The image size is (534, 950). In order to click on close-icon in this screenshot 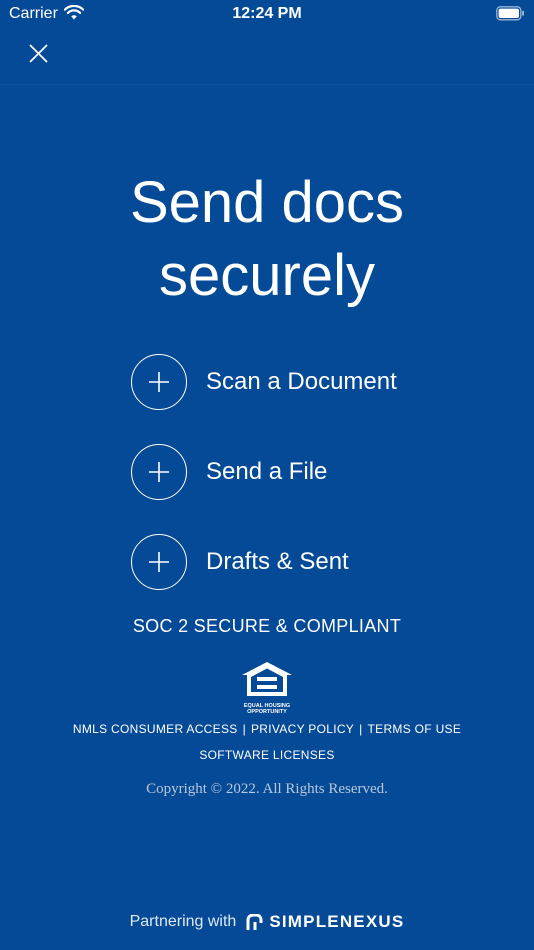, I will do `click(38, 53)`.